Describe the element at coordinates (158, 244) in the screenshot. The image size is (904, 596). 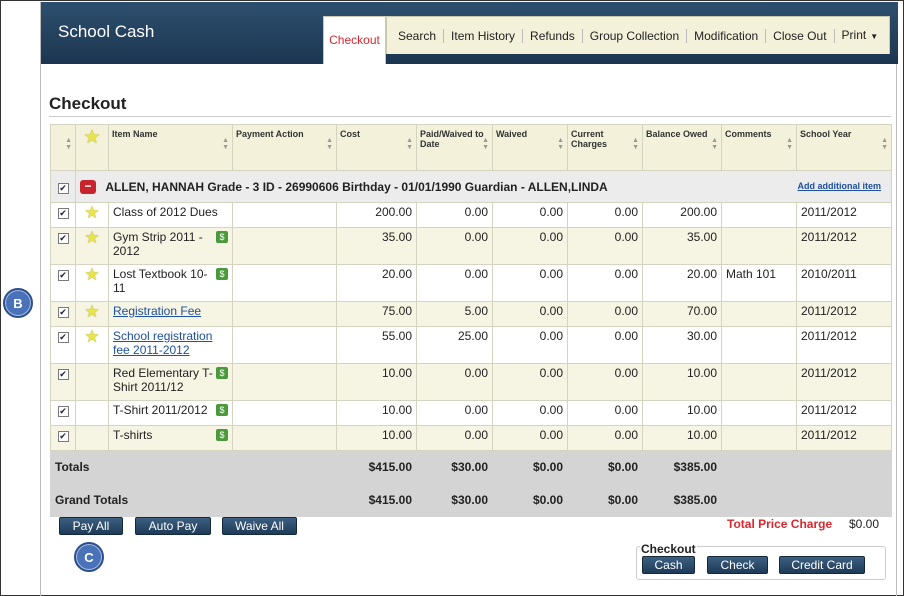
I see `item-name: Gym Strip 2011 - 2012` at that location.